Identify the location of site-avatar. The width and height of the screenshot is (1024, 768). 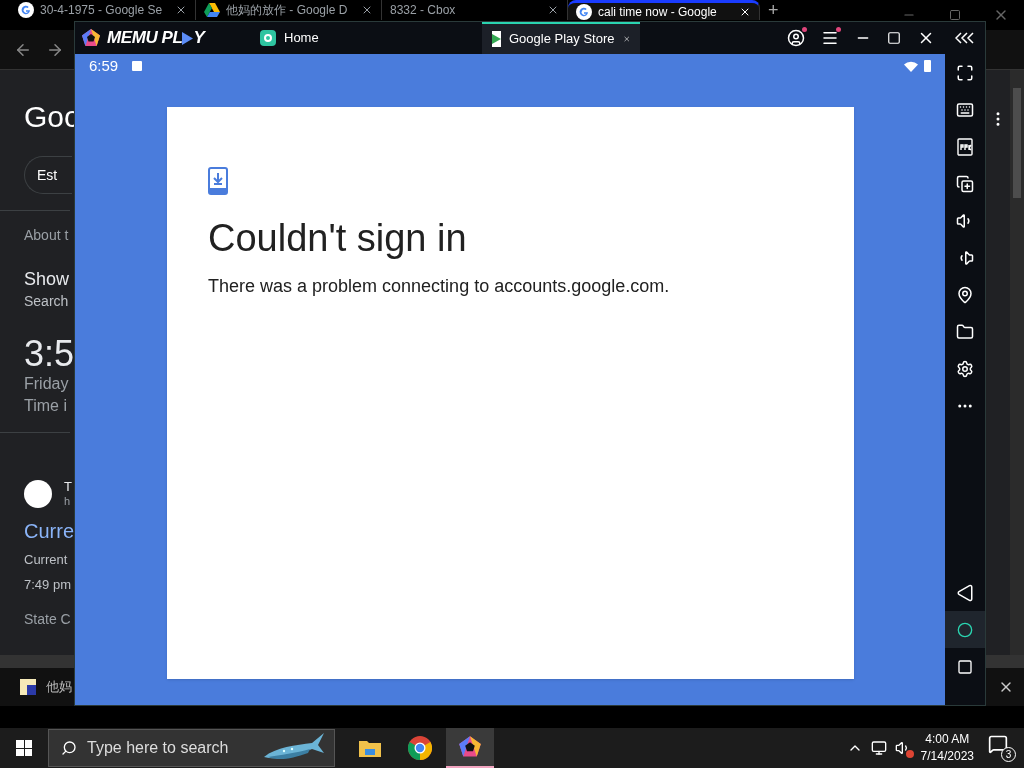
(38, 493).